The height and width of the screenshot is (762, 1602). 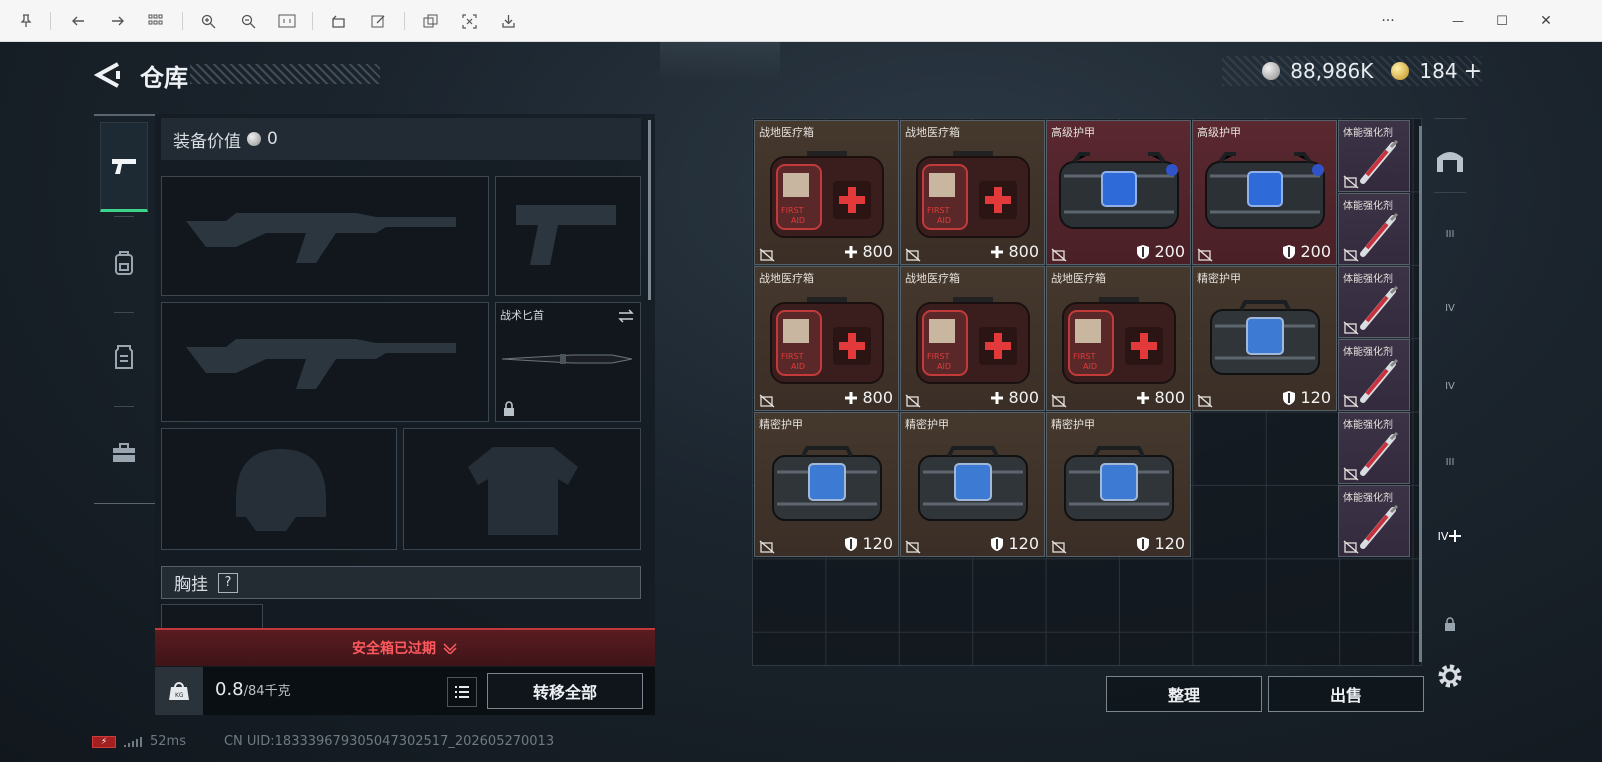 What do you see at coordinates (124, 453) in the screenshot?
I see `nav-toolbox` at bounding box center [124, 453].